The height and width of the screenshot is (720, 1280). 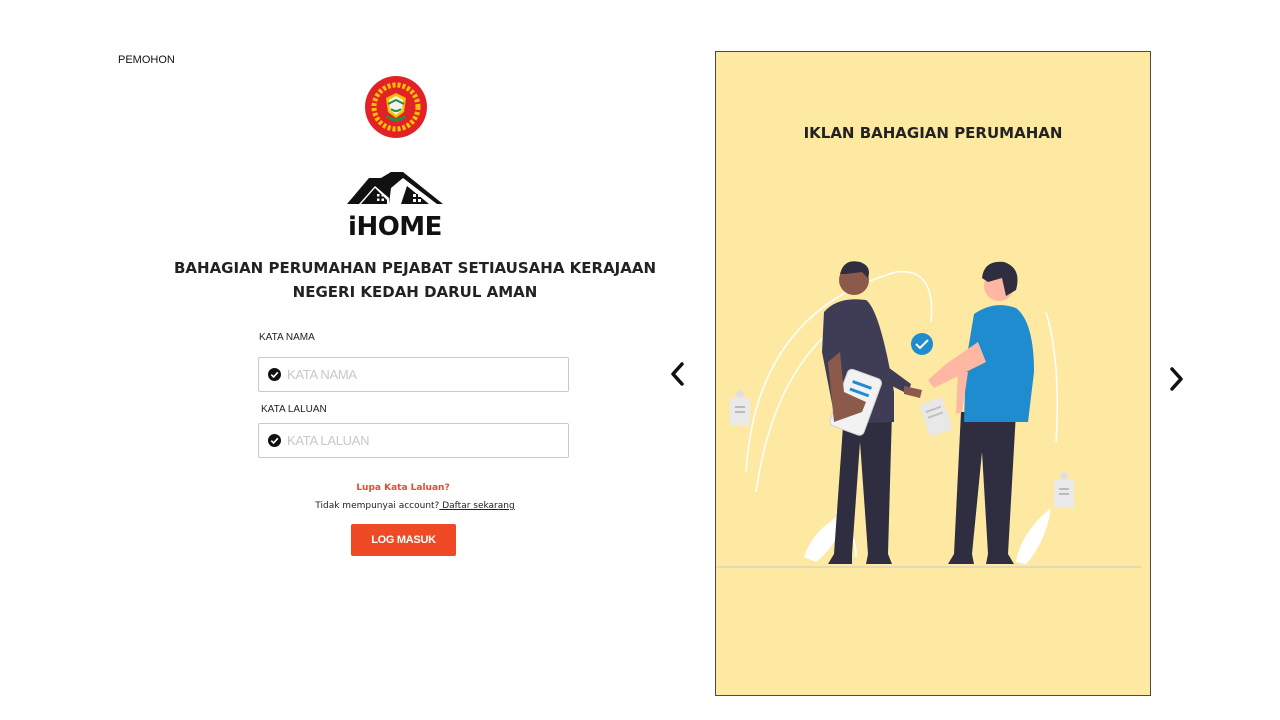 I want to click on handshake-illustration, so click(x=928, y=414).